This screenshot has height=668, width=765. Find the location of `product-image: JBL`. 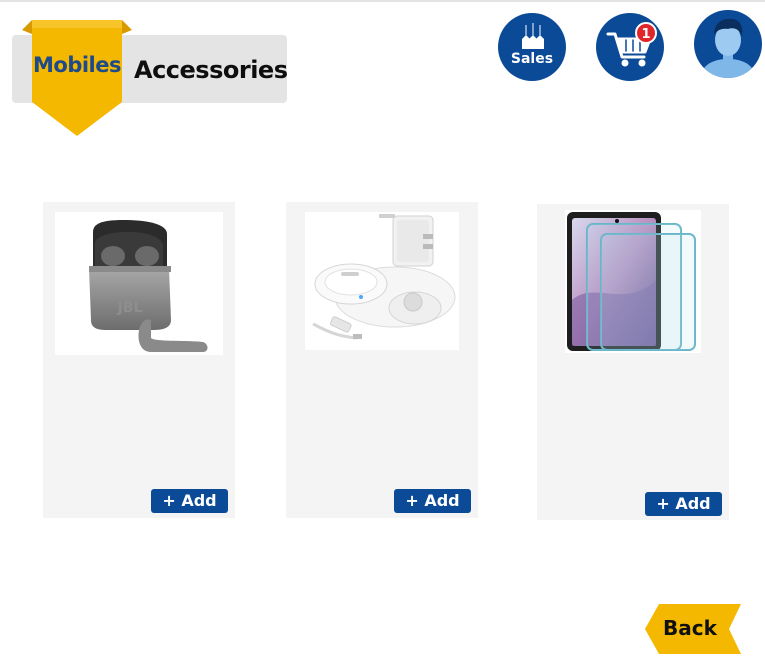

product-image: JBL is located at coordinates (139, 283).